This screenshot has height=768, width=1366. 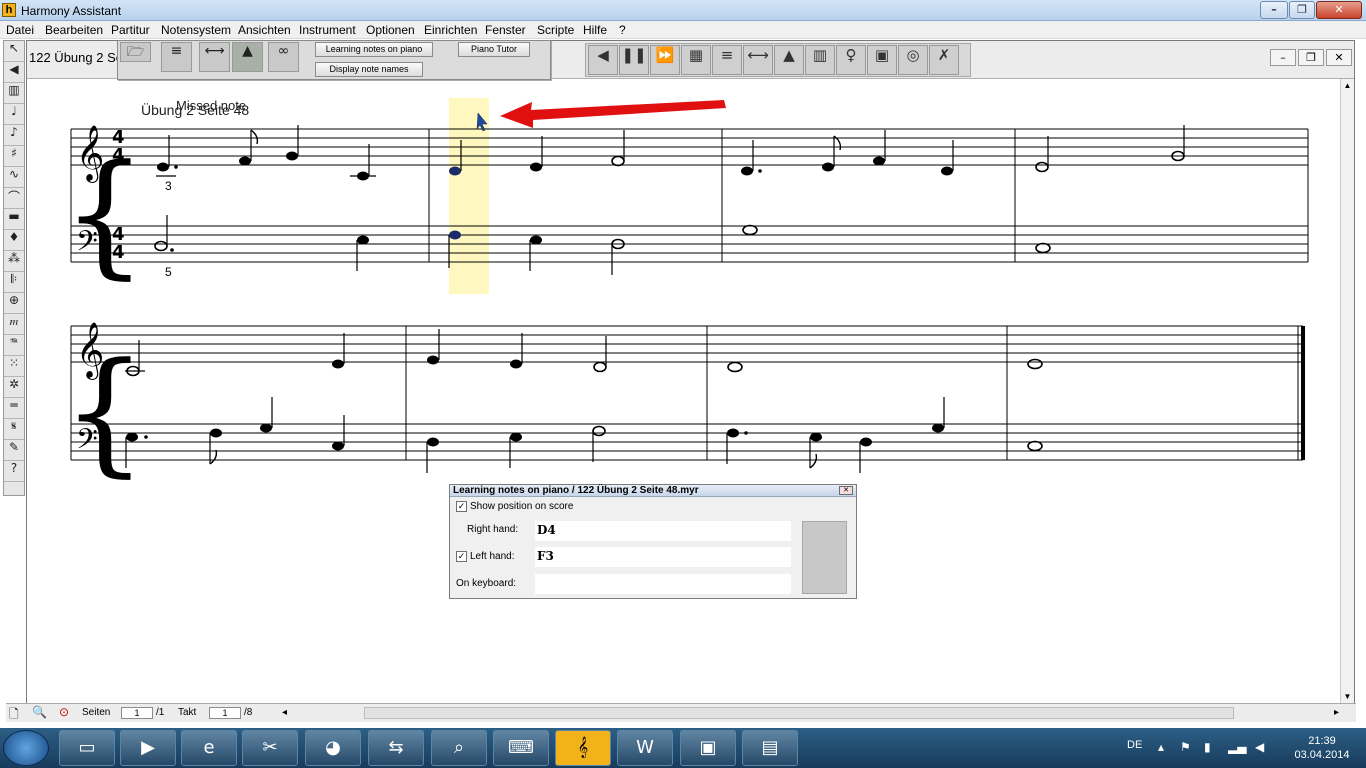 I want to click on display-note-names-button: Display note names, so click(x=369, y=69).